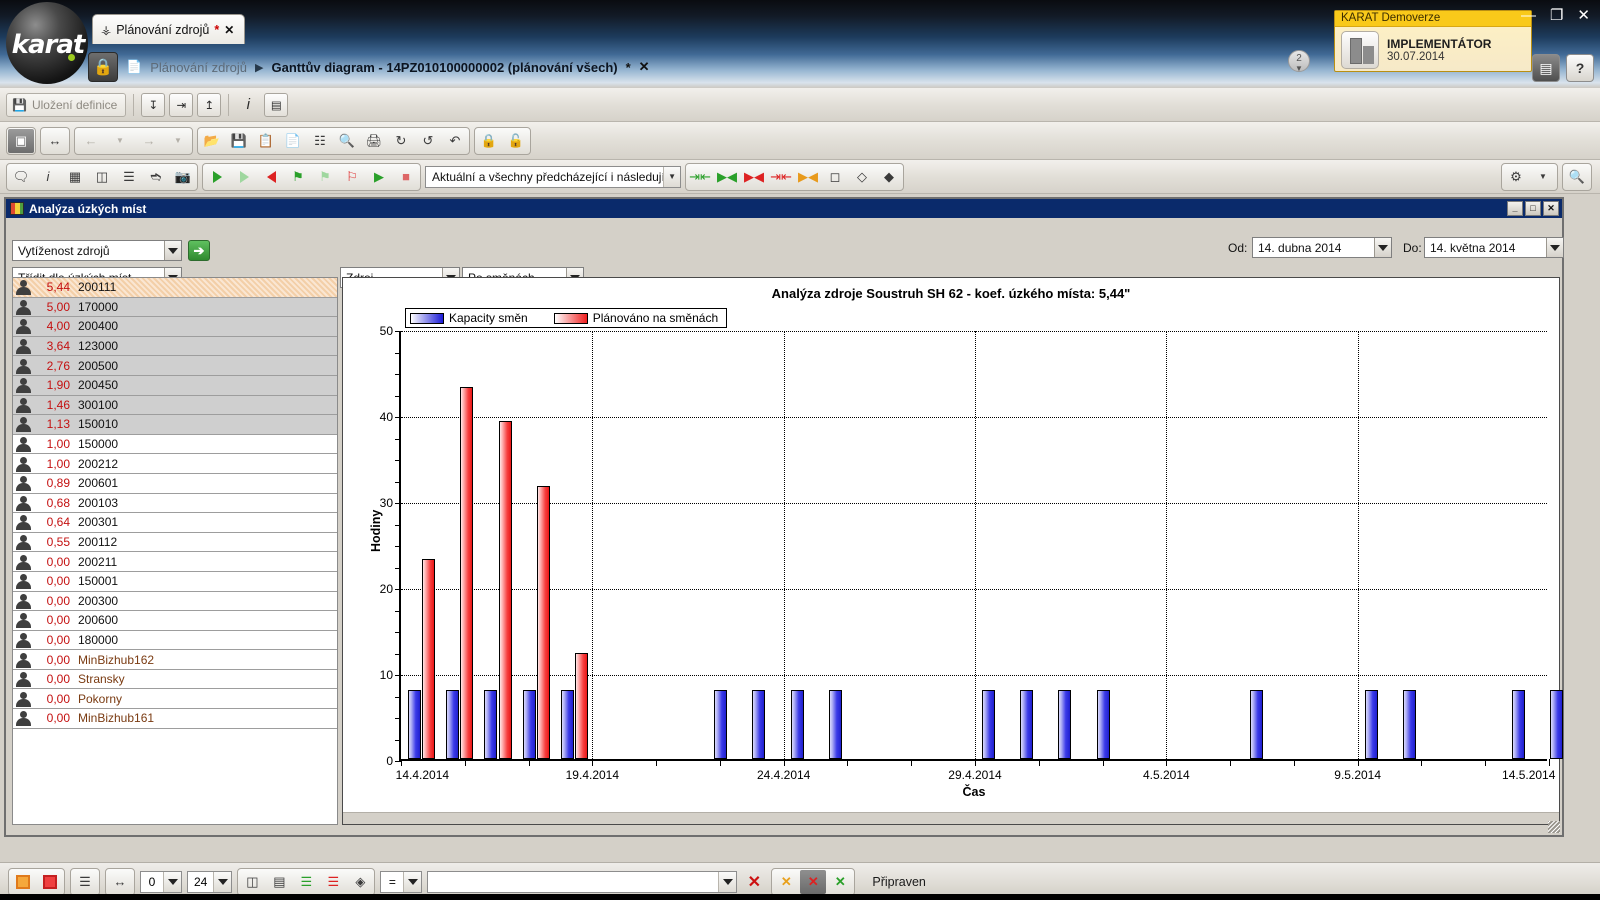 The width and height of the screenshot is (1600, 900). Describe the element at coordinates (175, 641) in the screenshot. I see `list-item: 0,00 180000` at that location.